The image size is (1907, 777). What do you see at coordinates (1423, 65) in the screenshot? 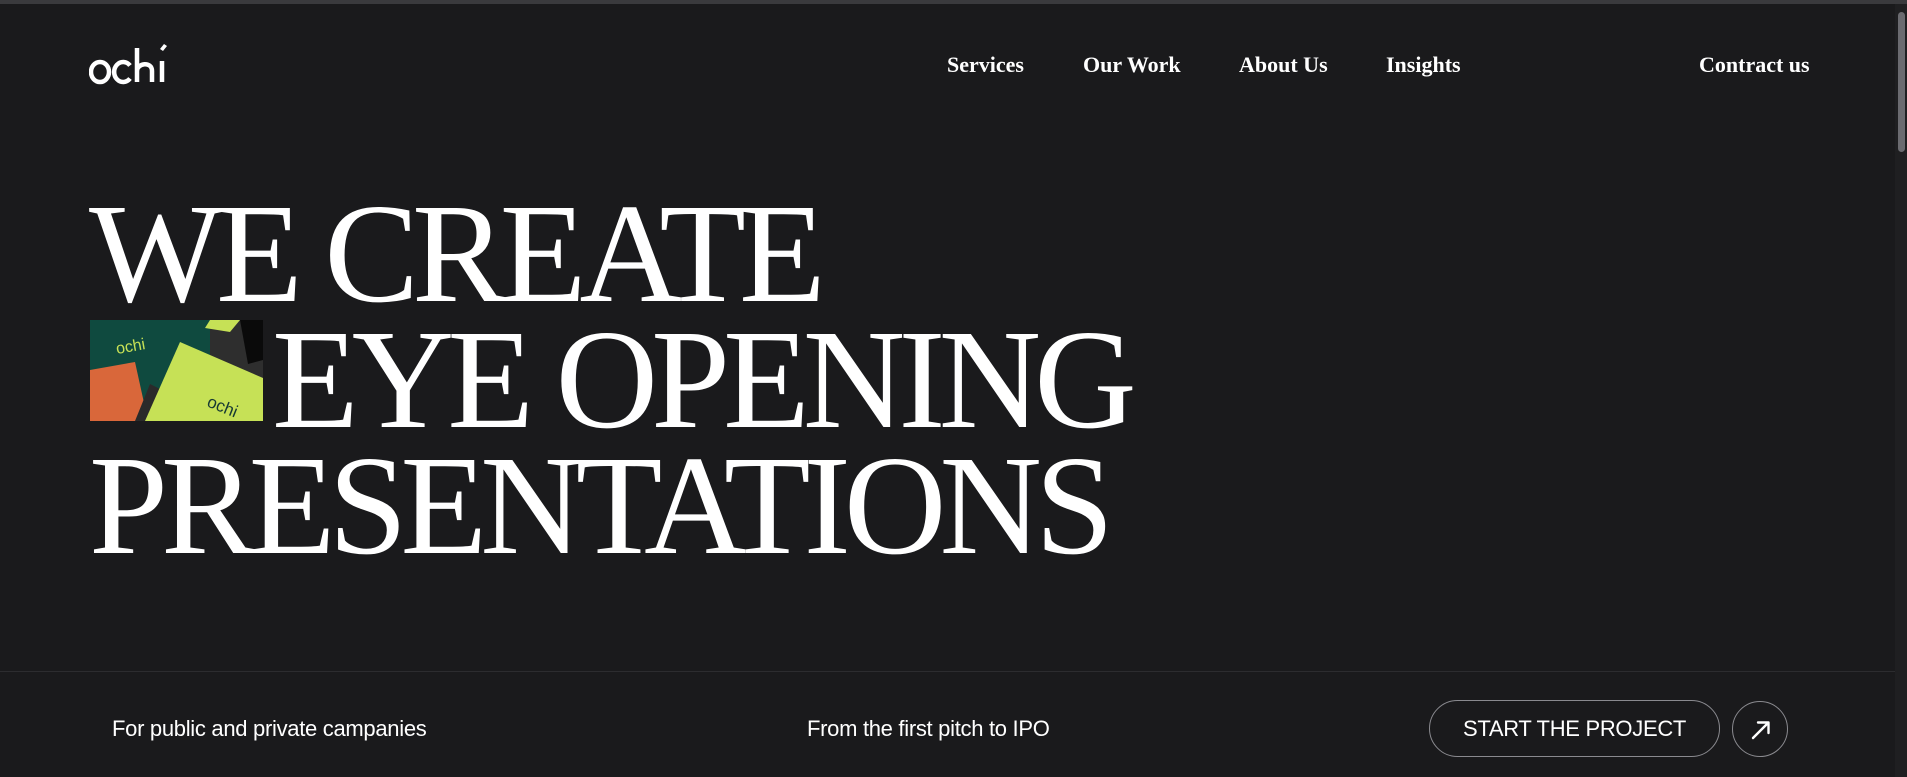
I see `nav-insights: Insights` at bounding box center [1423, 65].